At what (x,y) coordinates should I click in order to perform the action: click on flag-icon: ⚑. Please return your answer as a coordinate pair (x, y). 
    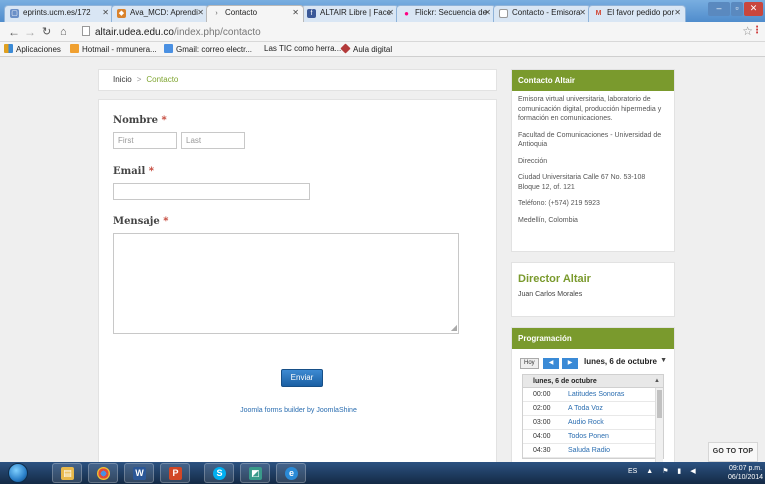
    Looking at the image, I should click on (665, 471).